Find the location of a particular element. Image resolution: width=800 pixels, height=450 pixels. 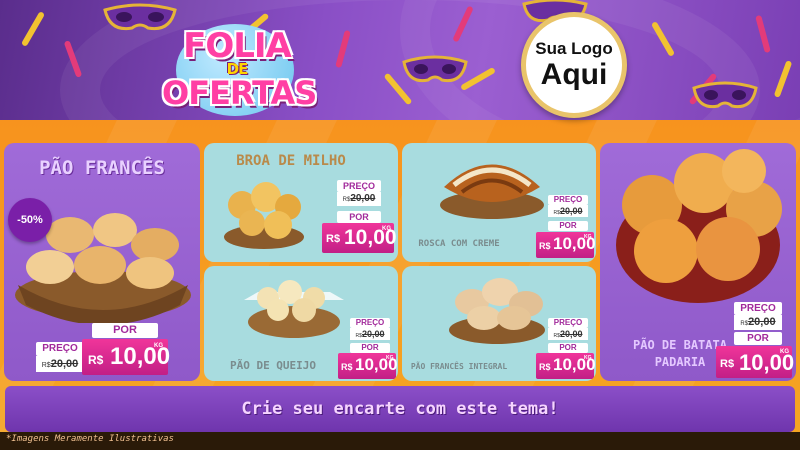

product-name: ROSCA COM CREME is located at coordinates (459, 244).